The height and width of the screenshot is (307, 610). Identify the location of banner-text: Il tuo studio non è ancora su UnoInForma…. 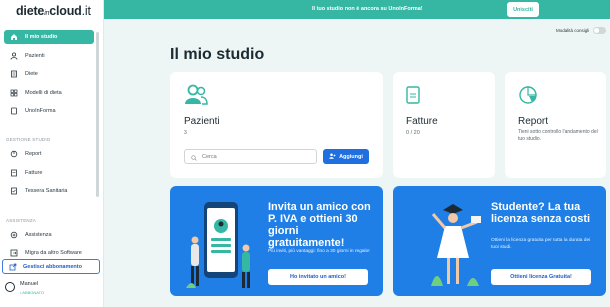
(367, 9).